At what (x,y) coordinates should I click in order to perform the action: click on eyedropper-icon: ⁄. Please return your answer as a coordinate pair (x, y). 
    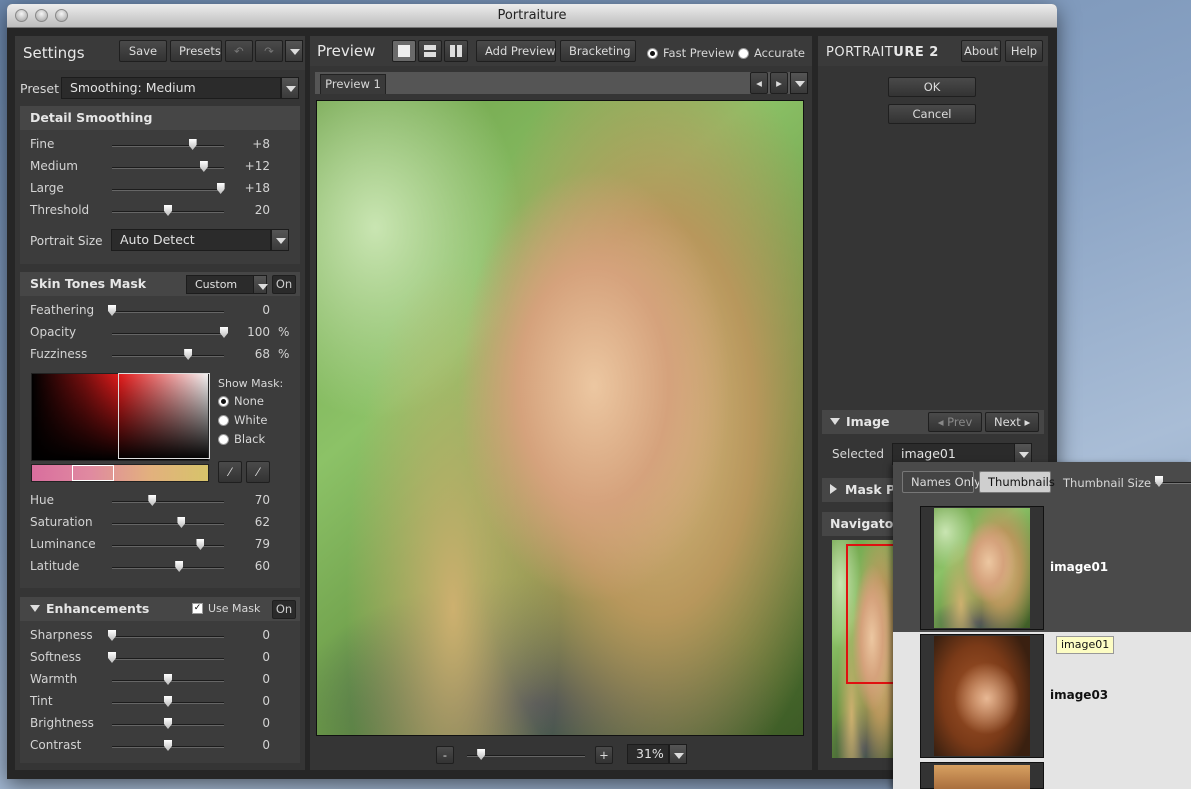
    Looking at the image, I should click on (230, 472).